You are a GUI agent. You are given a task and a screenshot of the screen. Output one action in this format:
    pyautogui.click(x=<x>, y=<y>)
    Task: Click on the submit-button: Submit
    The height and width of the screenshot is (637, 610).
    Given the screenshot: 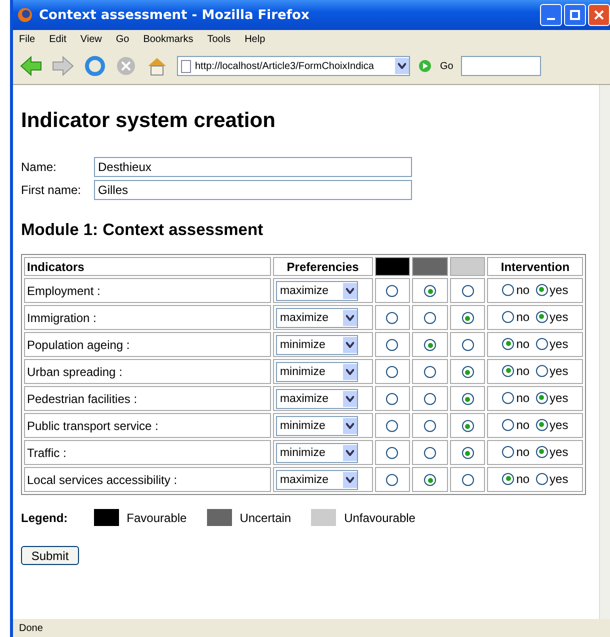 What is the action you would take?
    pyautogui.click(x=50, y=555)
    